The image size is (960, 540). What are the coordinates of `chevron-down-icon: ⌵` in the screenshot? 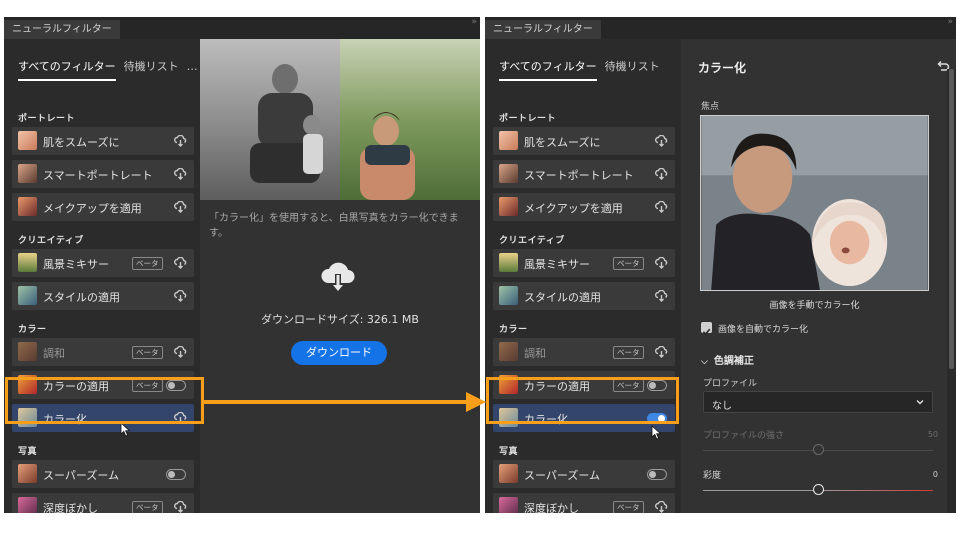 It's located at (704, 362).